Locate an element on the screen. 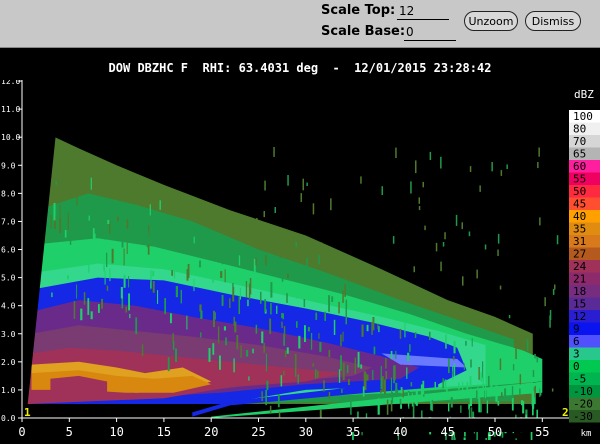 The image size is (600, 444). scale-top-input is located at coordinates (423, 11).